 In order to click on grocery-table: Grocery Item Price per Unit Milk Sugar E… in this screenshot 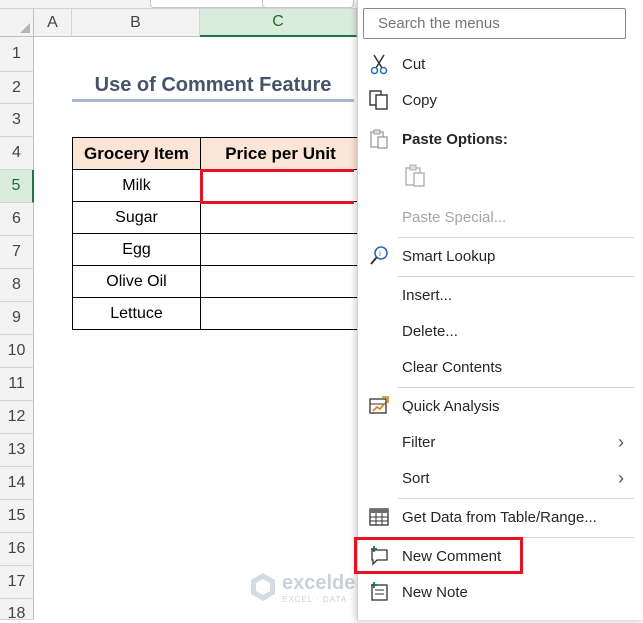, I will do `click(216, 233)`.